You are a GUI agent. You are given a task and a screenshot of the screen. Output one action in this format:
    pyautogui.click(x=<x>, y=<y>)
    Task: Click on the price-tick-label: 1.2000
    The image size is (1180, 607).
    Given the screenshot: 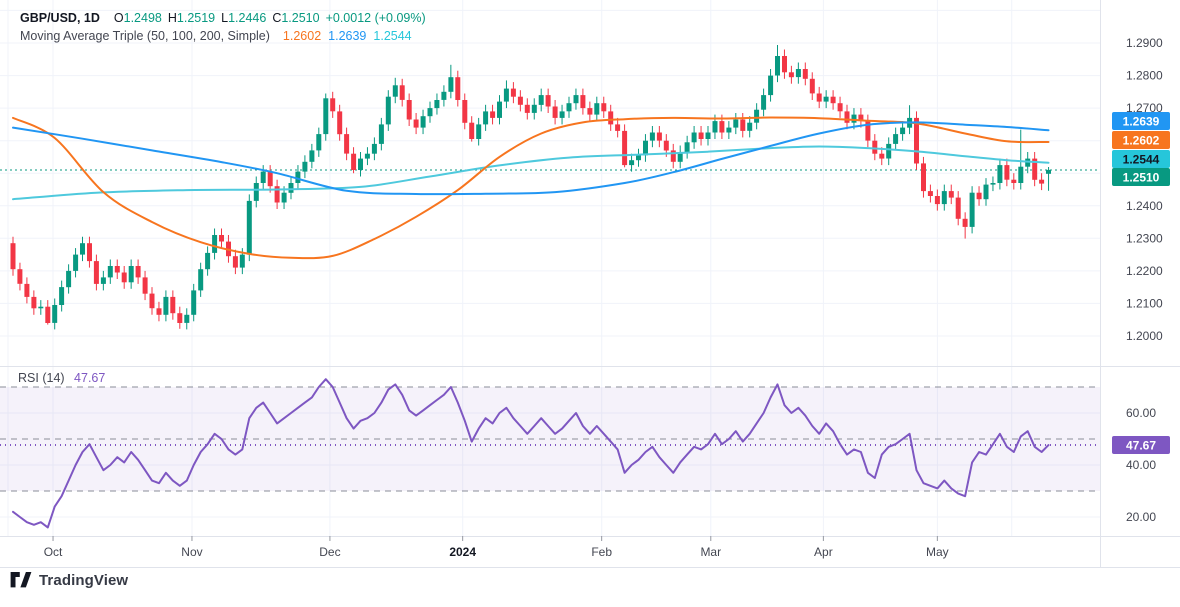 What is the action you would take?
    pyautogui.click(x=1144, y=336)
    